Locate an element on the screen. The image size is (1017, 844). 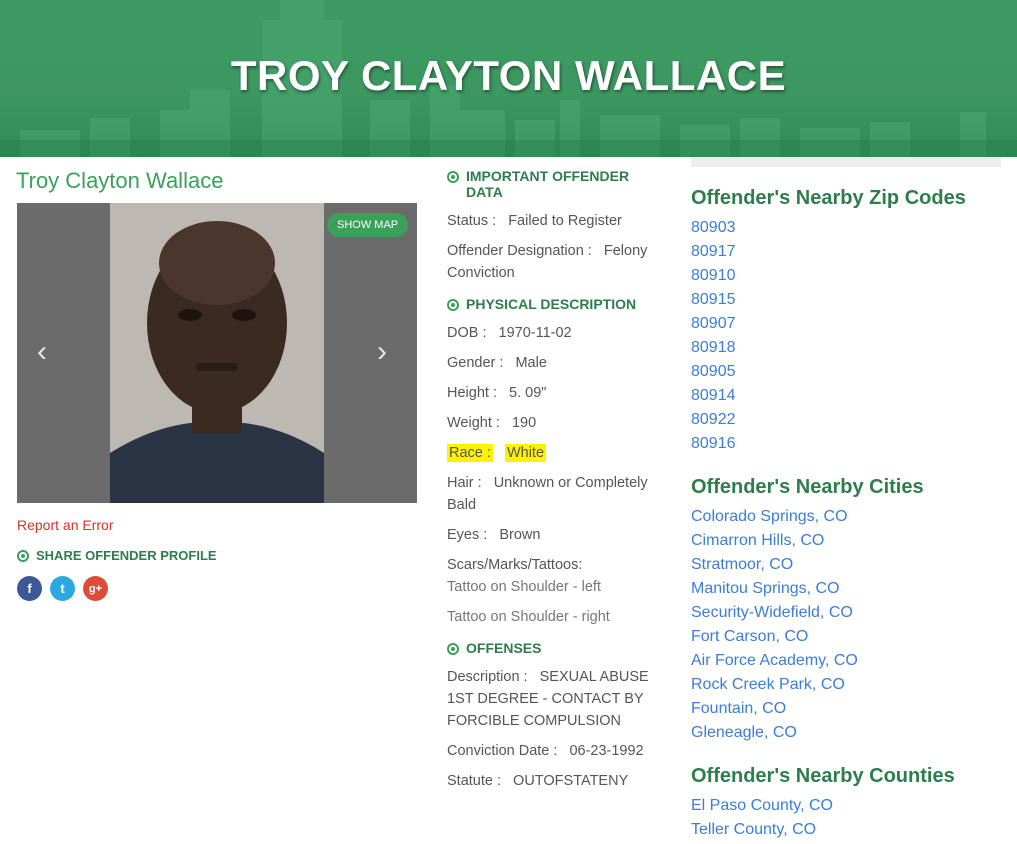
nearby-counties-list: El Paso County, CO Teller County, CO is located at coordinates (846, 818).